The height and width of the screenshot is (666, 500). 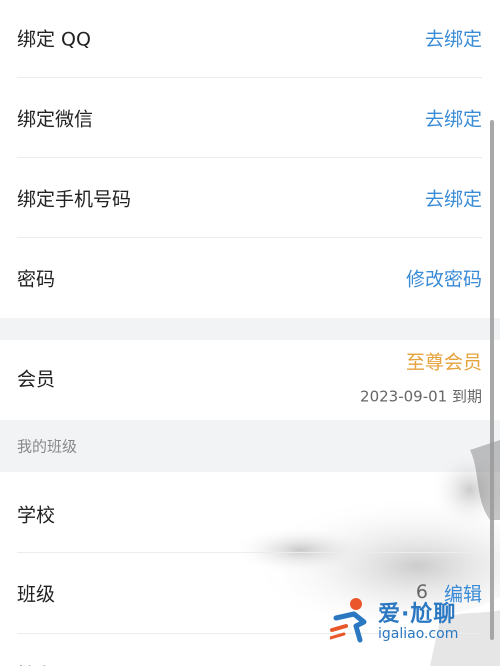 I want to click on watermark: 爱·尬聊 igaliao.com, so click(x=410, y=622).